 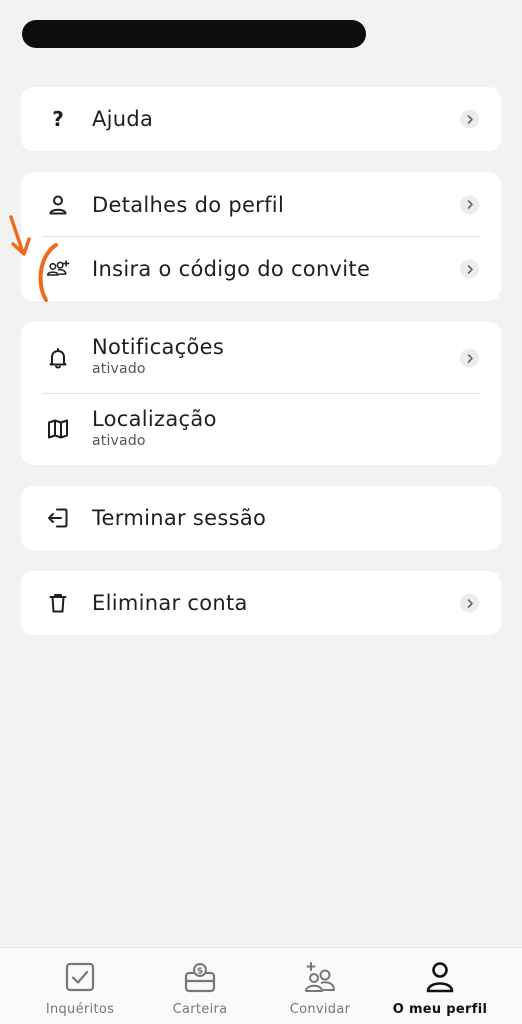 What do you see at coordinates (58, 269) in the screenshot?
I see `people-add-icon` at bounding box center [58, 269].